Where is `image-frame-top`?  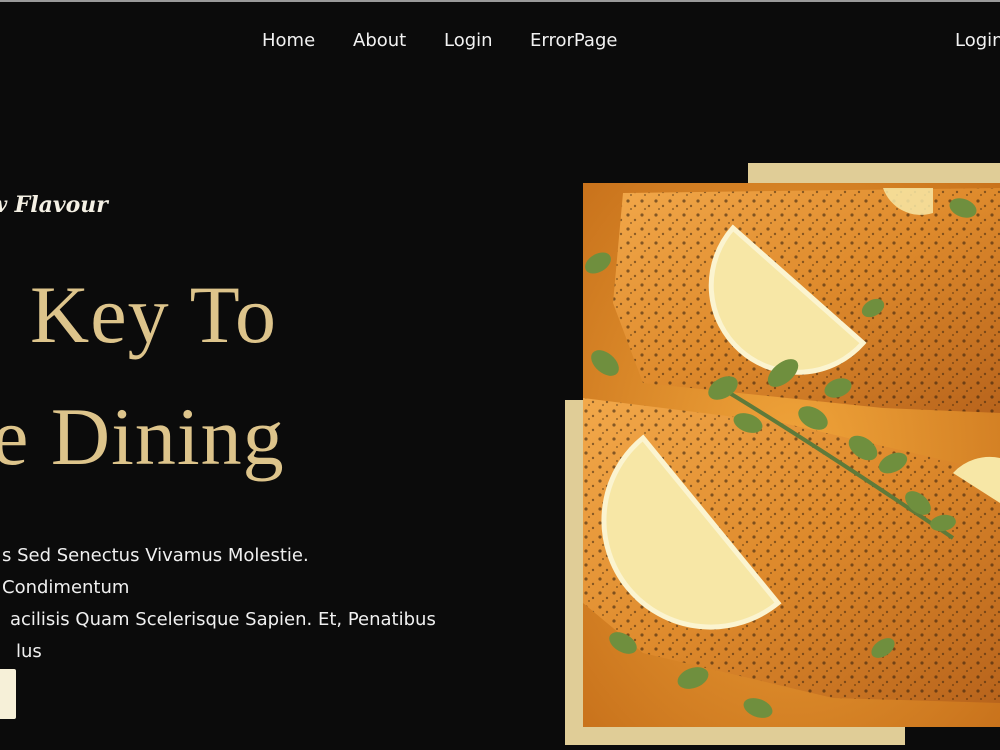
image-frame-top is located at coordinates (874, 173).